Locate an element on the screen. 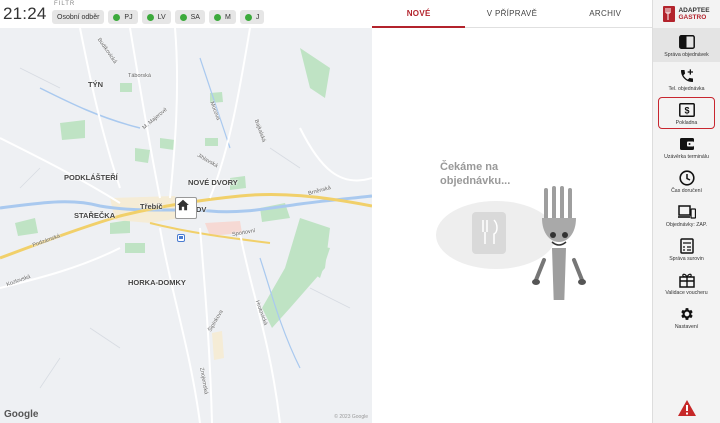  nav-sprava-surovin: Správa surovin is located at coordinates (686, 249).